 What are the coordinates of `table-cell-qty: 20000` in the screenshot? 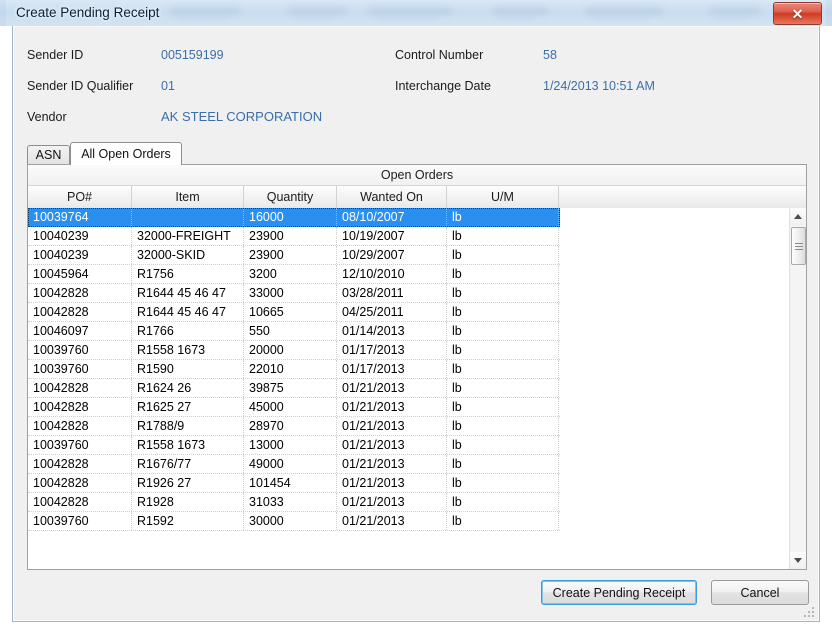 It's located at (290, 350).